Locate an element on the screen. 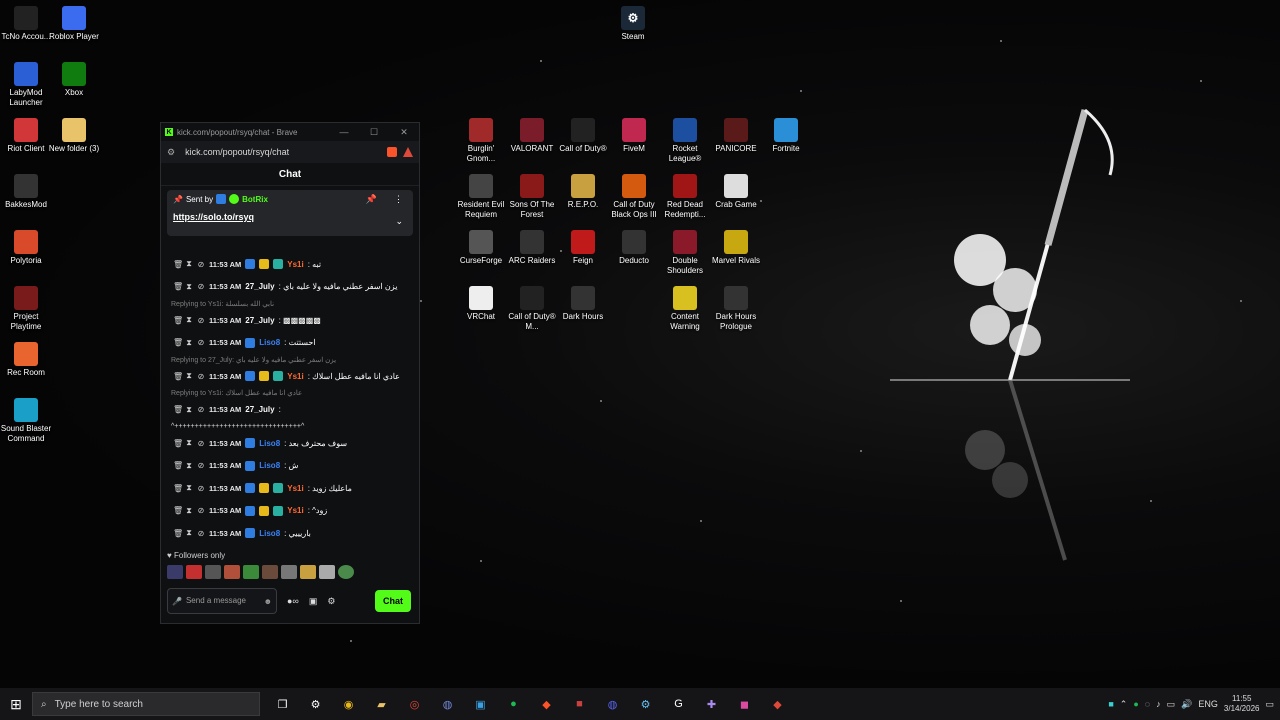  desktop-icon-steam: ⚙ Steam is located at coordinates (633, 24).